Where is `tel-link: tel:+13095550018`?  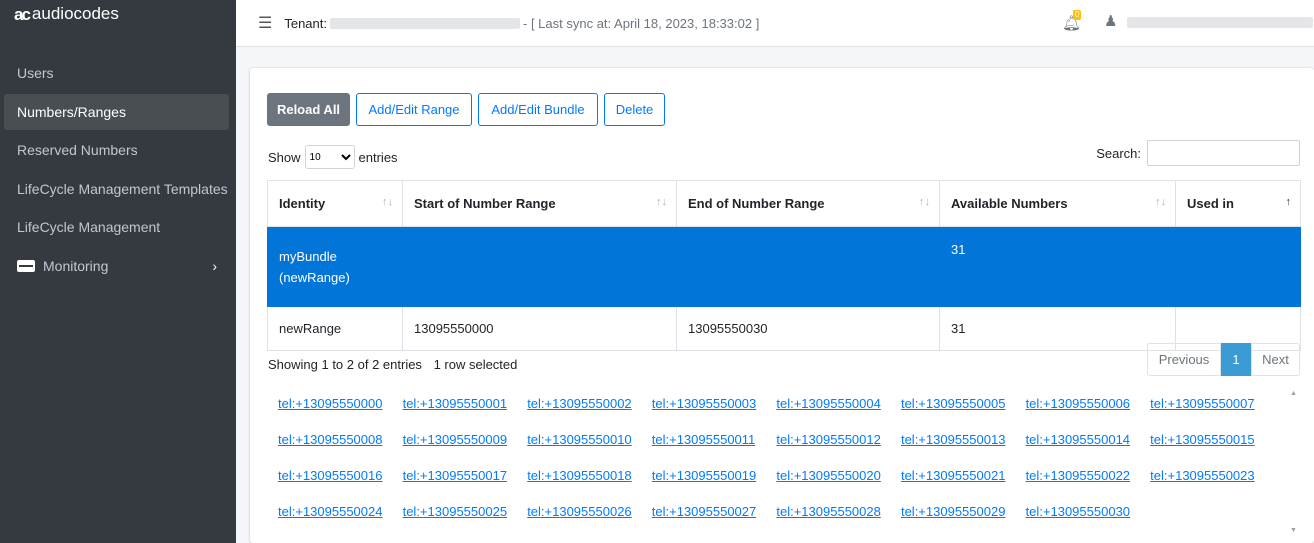
tel-link: tel:+13095550018 is located at coordinates (589, 475).